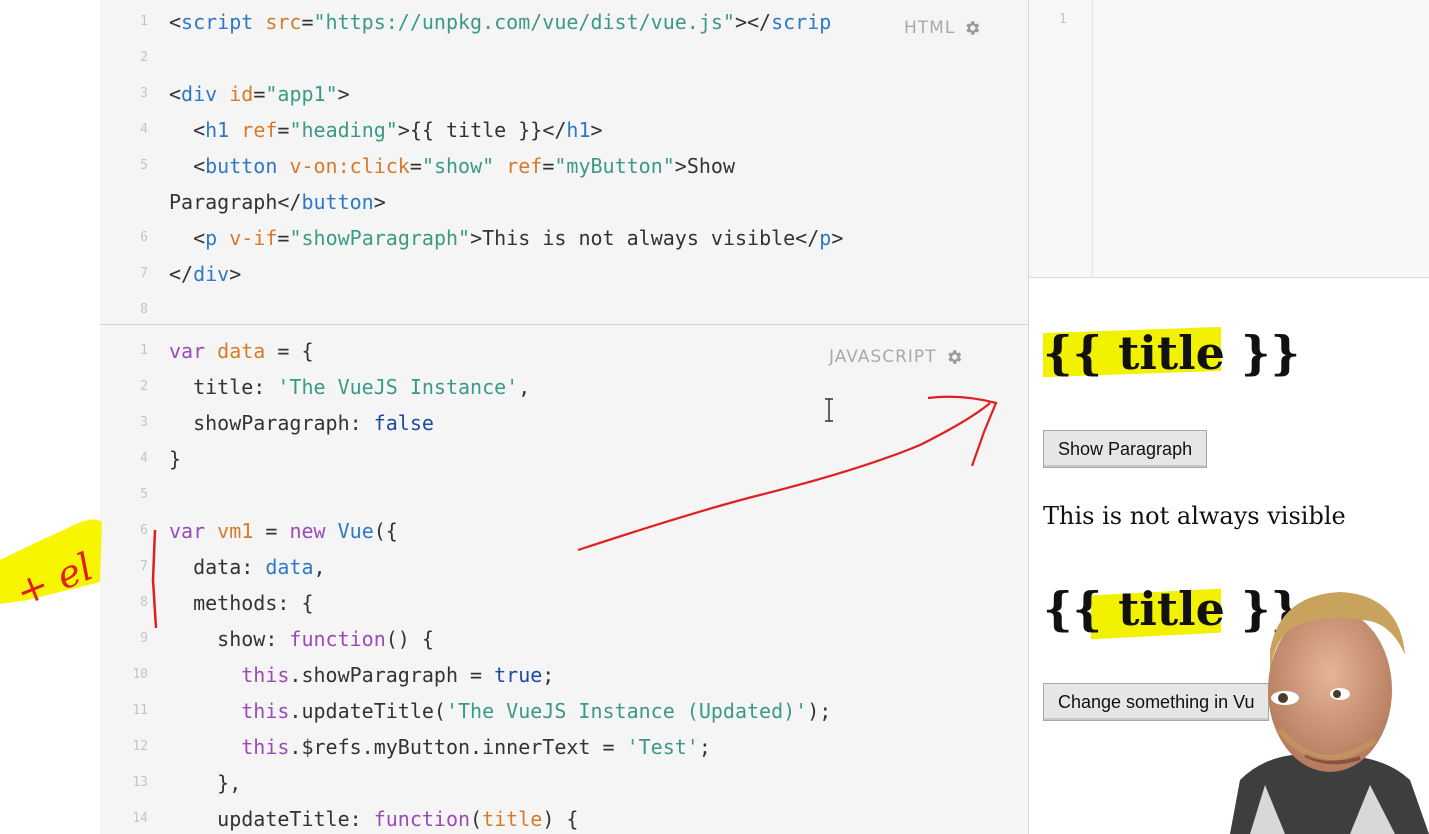 The width and height of the screenshot is (1429, 834). I want to click on code-token: },, so click(229, 783).